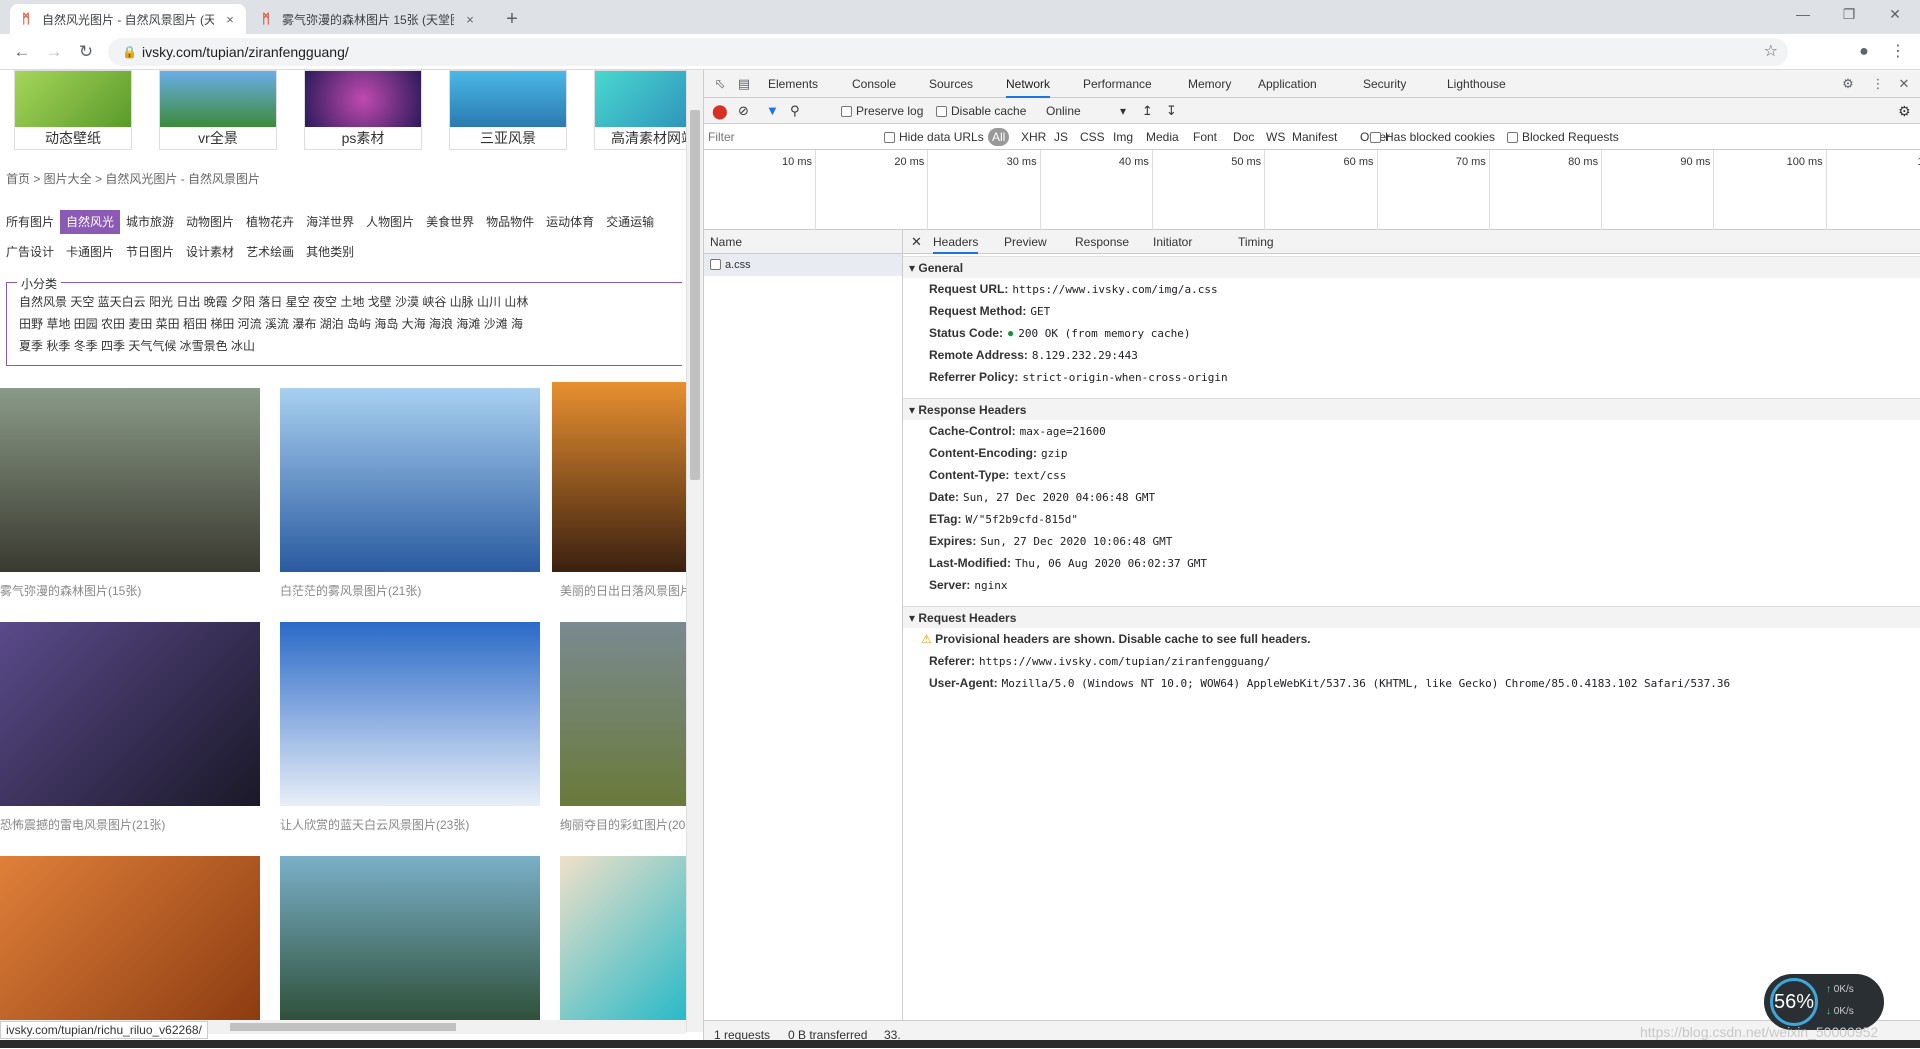  Describe the element at coordinates (73, 110) in the screenshot. I see `thumb-item: 动态壁纸` at that location.